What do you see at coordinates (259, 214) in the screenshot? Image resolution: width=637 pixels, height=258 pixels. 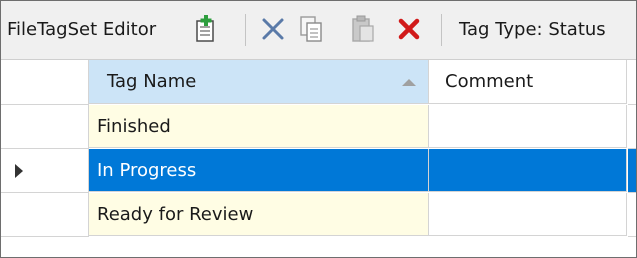 I see `tag-name-cell: Ready for Review` at bounding box center [259, 214].